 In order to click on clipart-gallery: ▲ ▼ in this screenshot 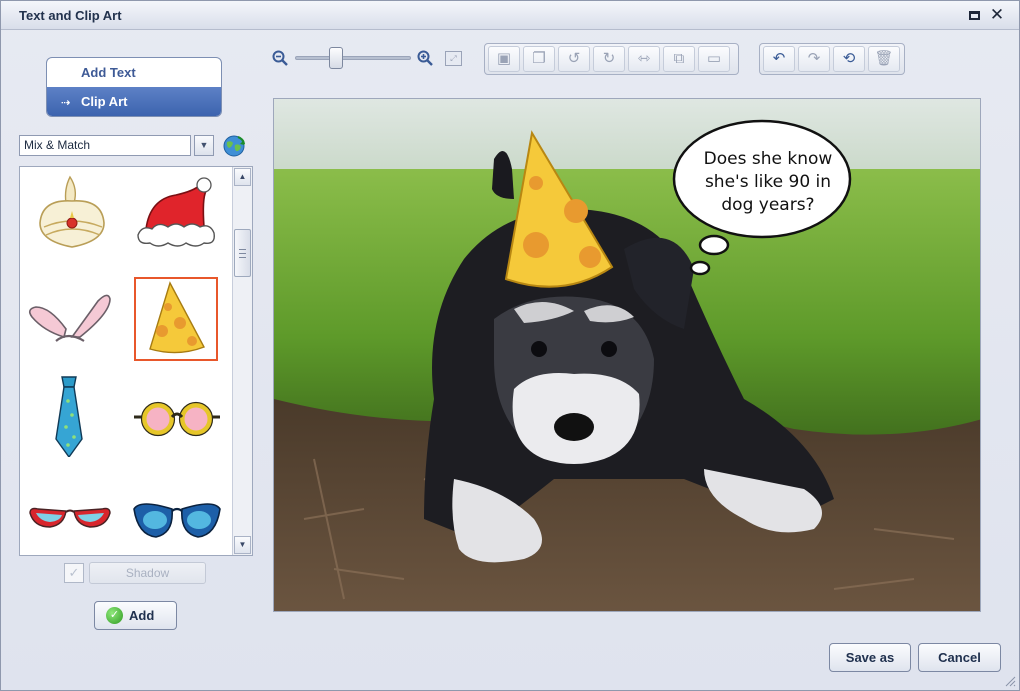, I will do `click(136, 361)`.